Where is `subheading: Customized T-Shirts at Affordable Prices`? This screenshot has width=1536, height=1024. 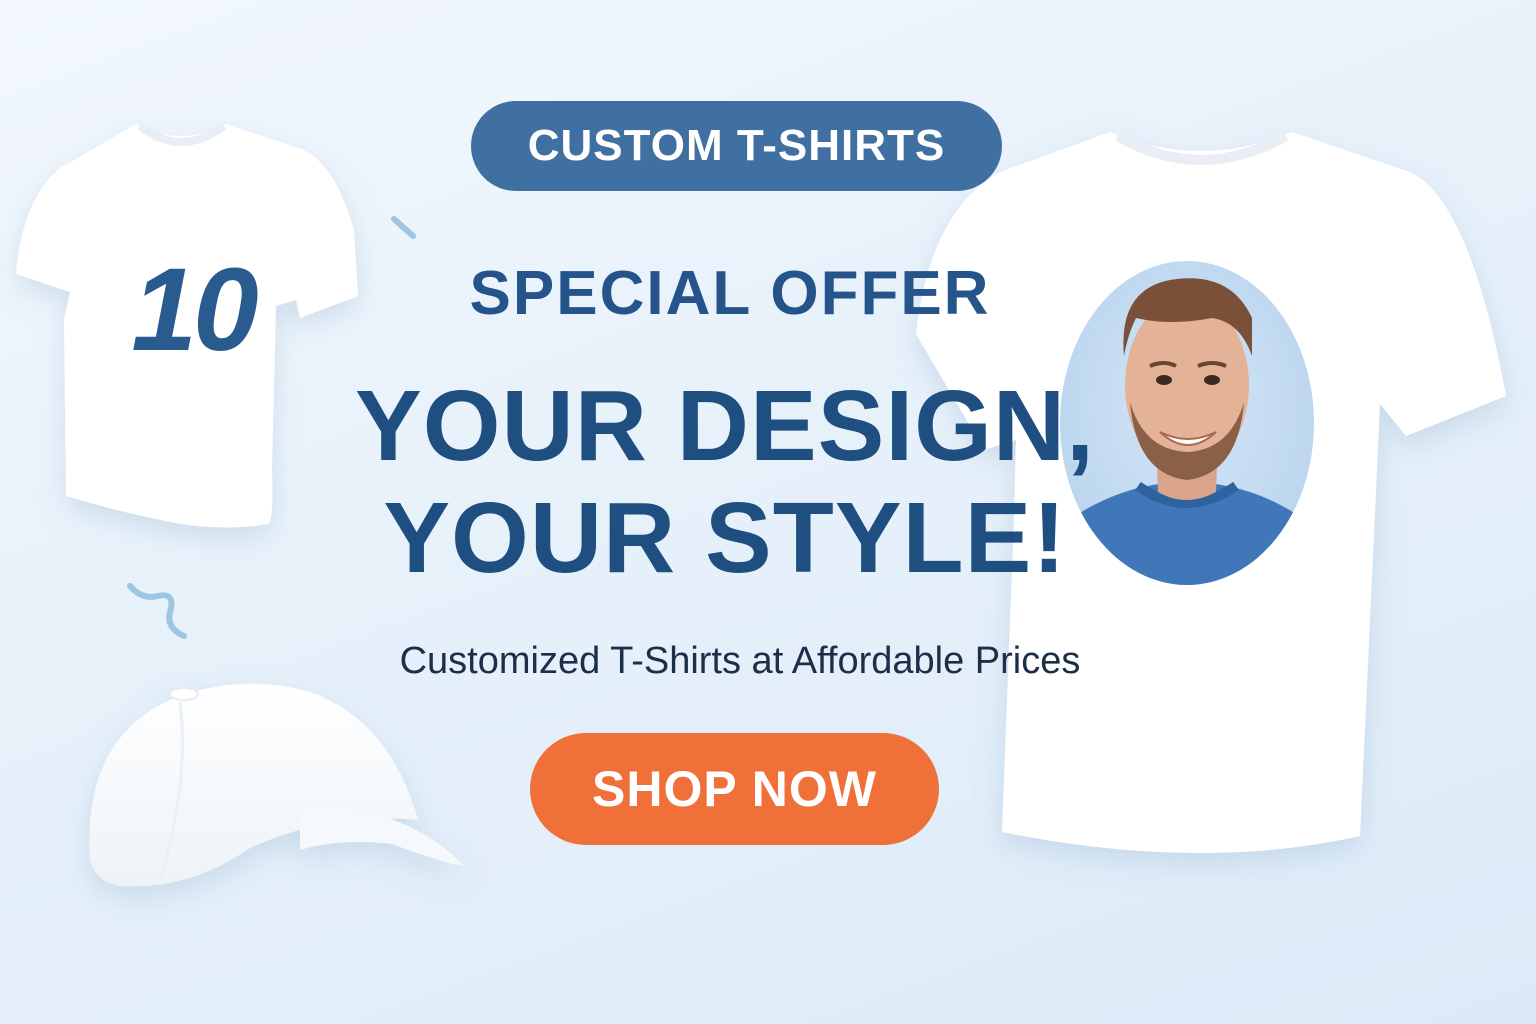
subheading: Customized T-Shirts at Affordable Prices is located at coordinates (740, 661).